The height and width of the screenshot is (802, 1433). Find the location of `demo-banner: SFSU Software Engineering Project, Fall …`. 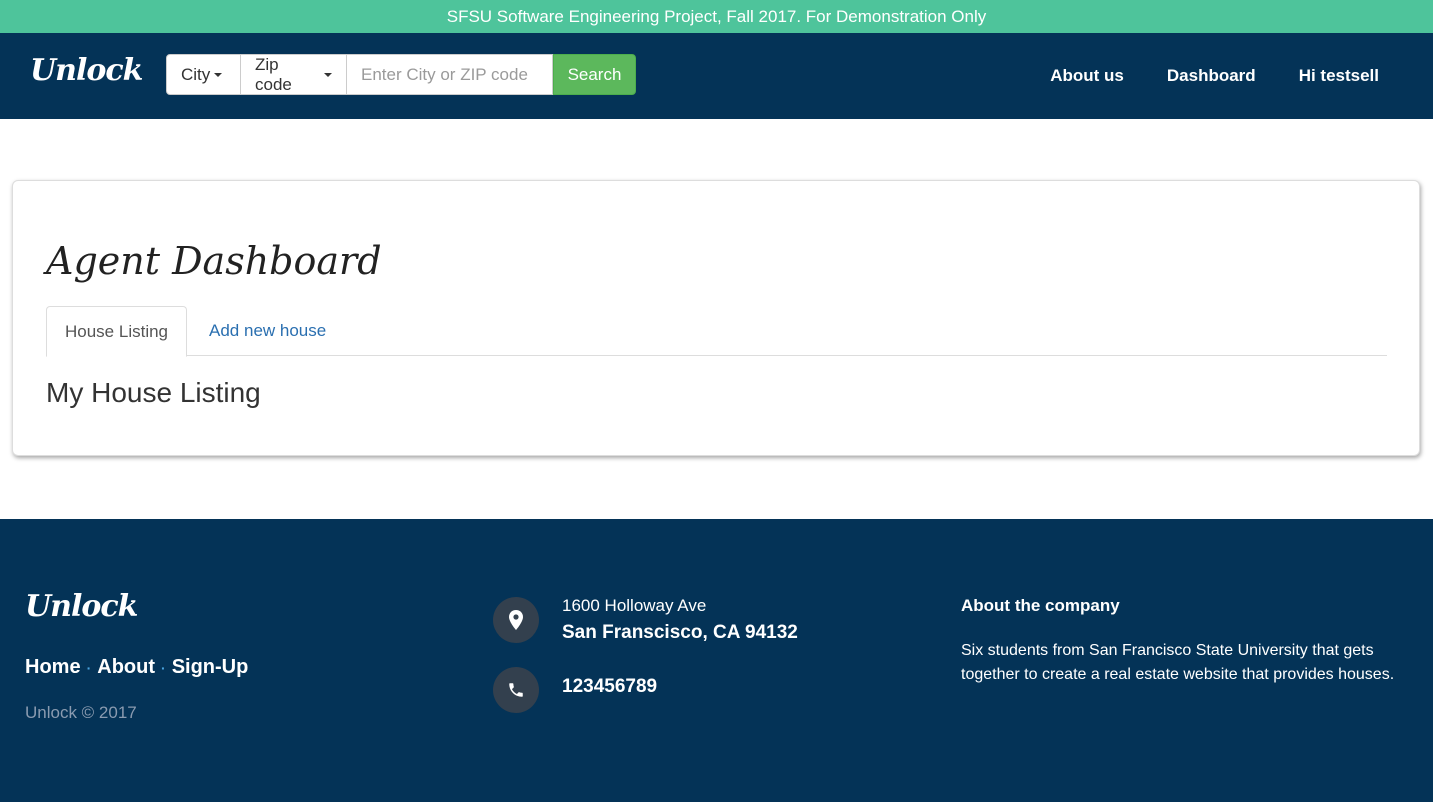

demo-banner: SFSU Software Engineering Project, Fall … is located at coordinates (716, 16).